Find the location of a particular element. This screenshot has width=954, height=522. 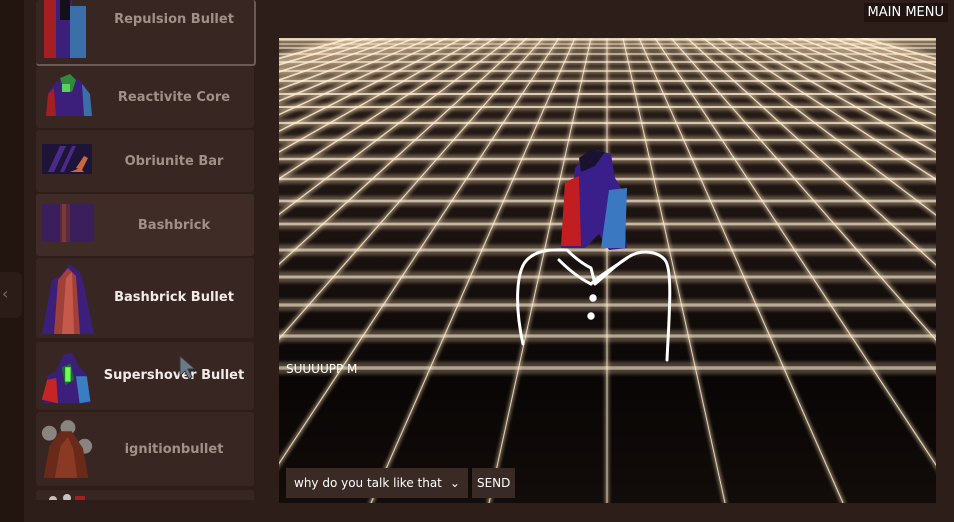

item-label: Reactivite Core is located at coordinates (174, 97).